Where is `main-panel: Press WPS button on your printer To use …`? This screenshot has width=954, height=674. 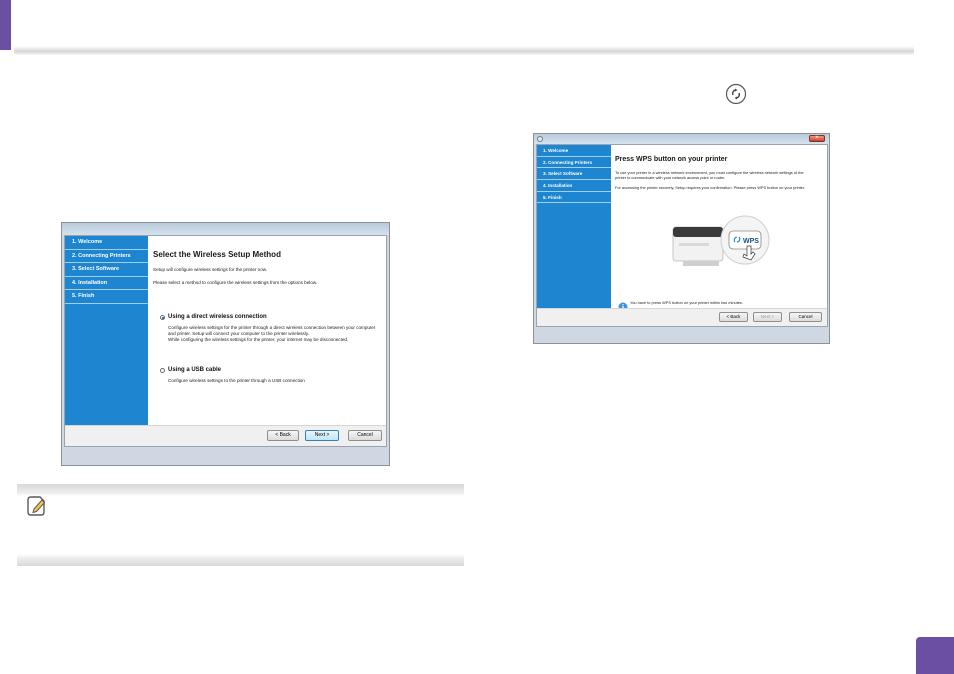
main-panel: Press WPS button on your printer To use … is located at coordinates (719, 235).